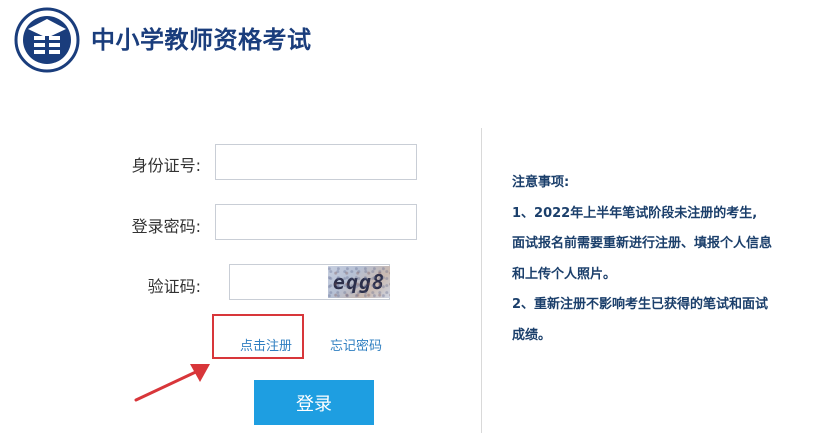 The height and width of the screenshot is (443, 815). Describe the element at coordinates (314, 402) in the screenshot. I see `login-button: 登录` at that location.